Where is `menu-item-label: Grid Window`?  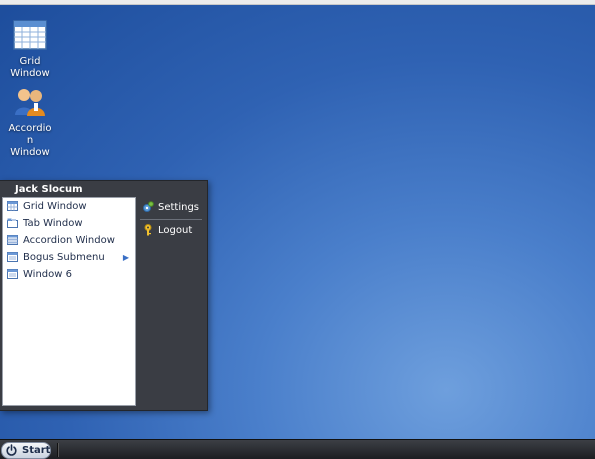 menu-item-label: Grid Window is located at coordinates (55, 206).